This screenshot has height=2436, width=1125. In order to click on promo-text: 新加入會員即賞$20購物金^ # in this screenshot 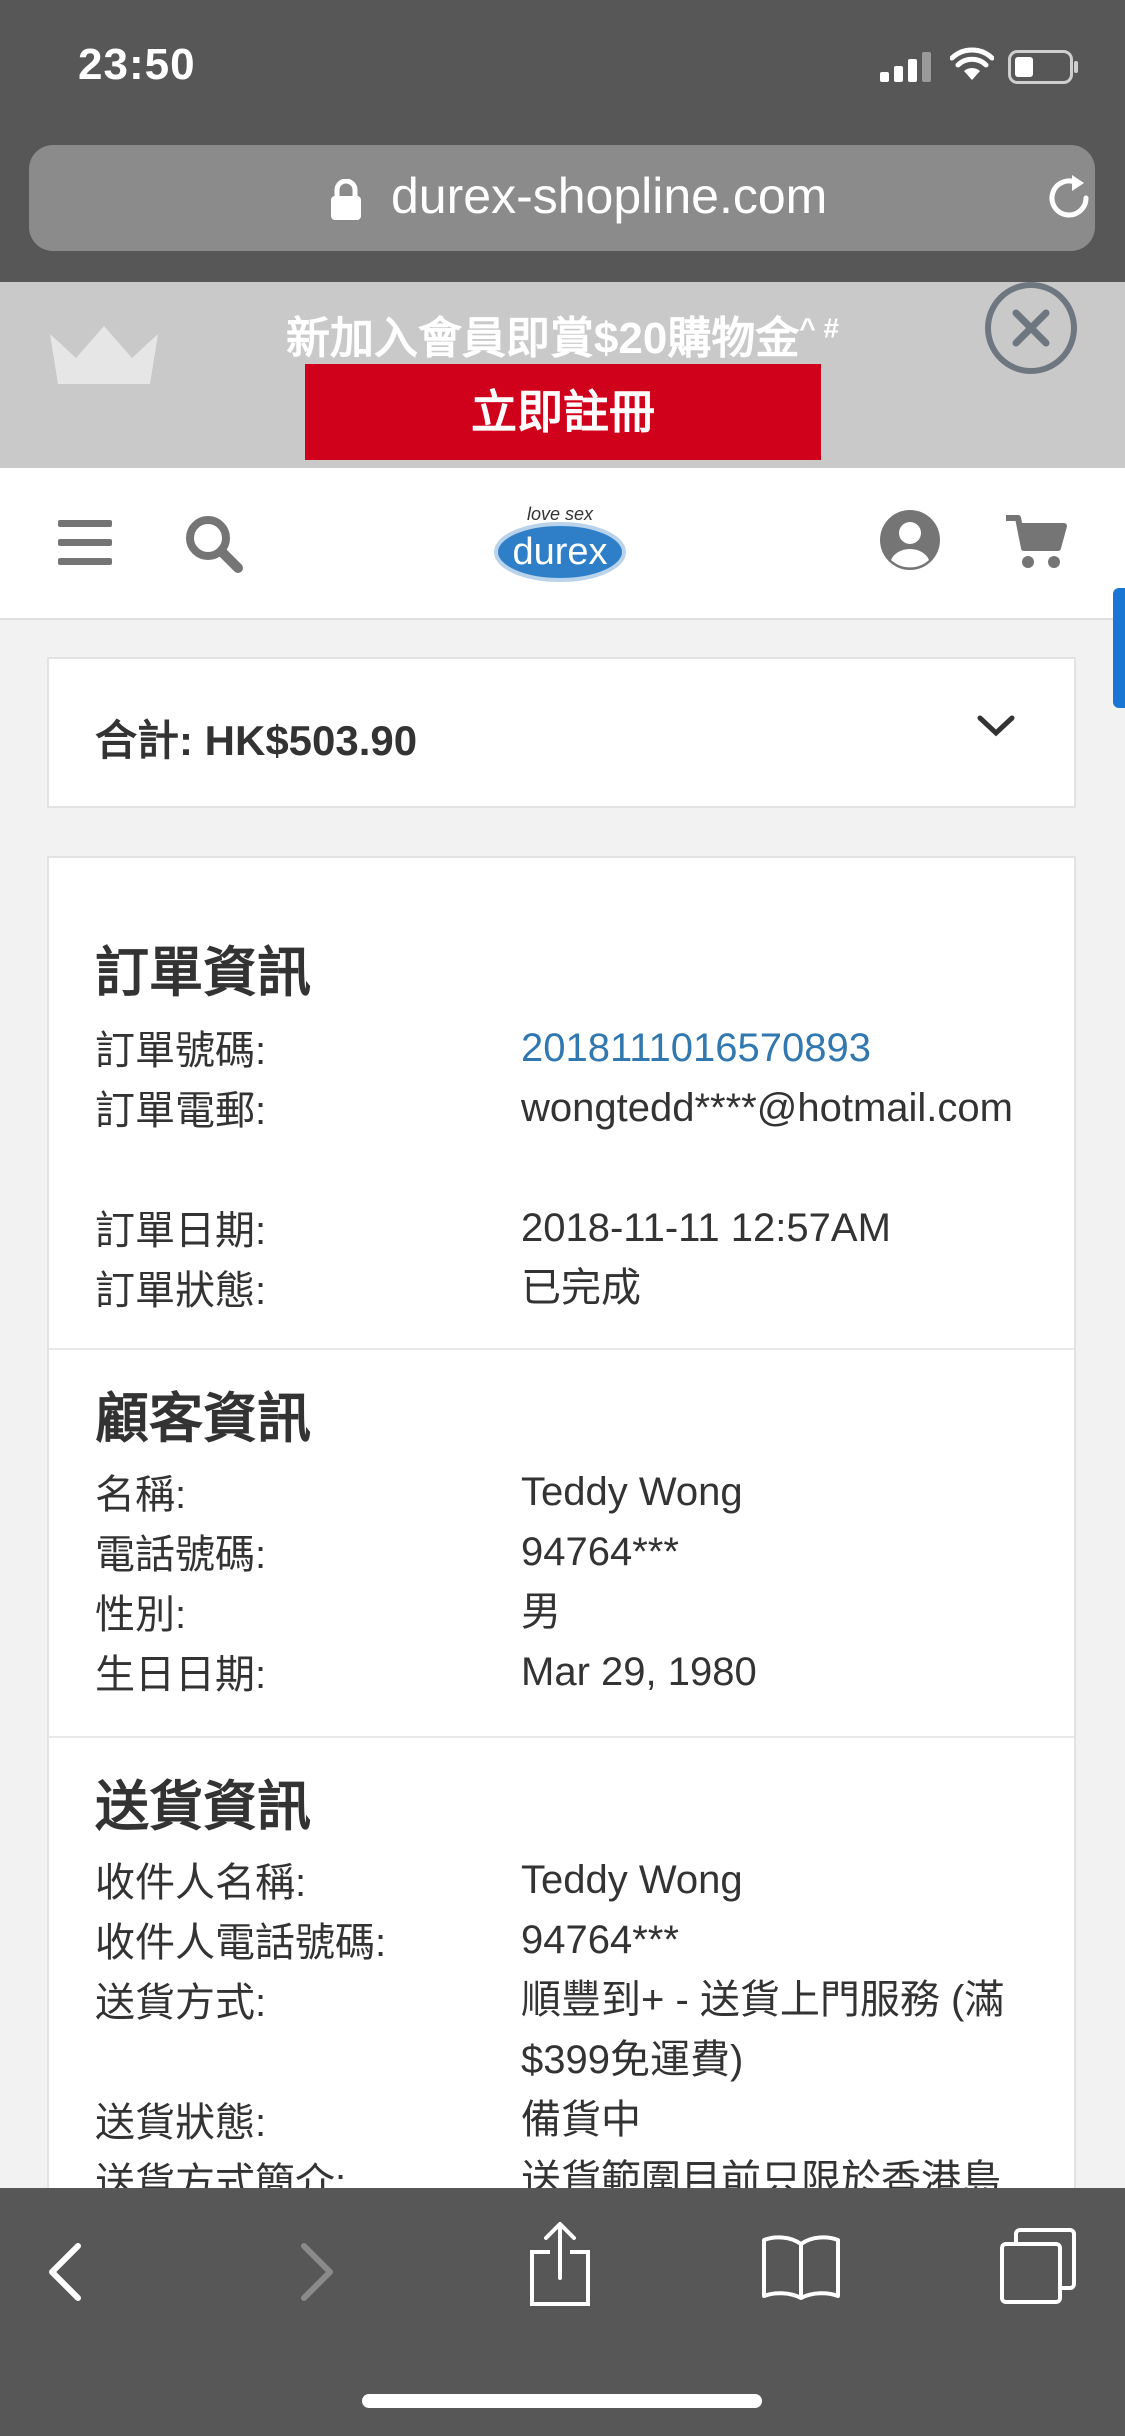, I will do `click(562, 334)`.